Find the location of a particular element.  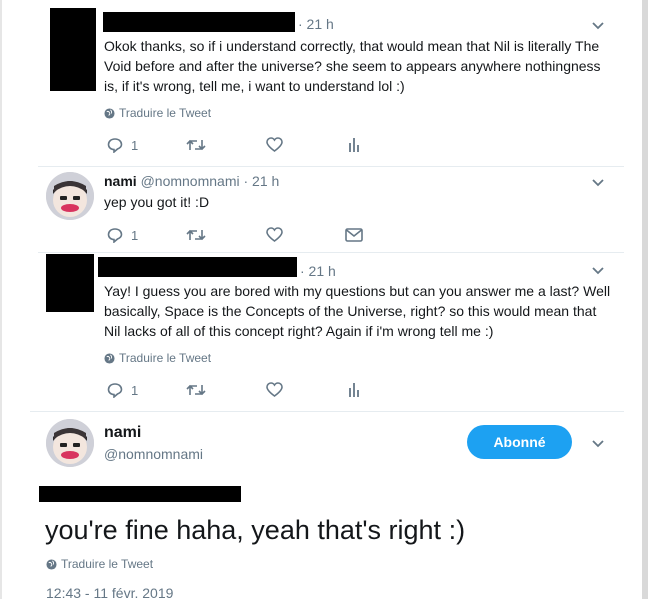

tweet-text: yep you got it! :D is located at coordinates (157, 202).